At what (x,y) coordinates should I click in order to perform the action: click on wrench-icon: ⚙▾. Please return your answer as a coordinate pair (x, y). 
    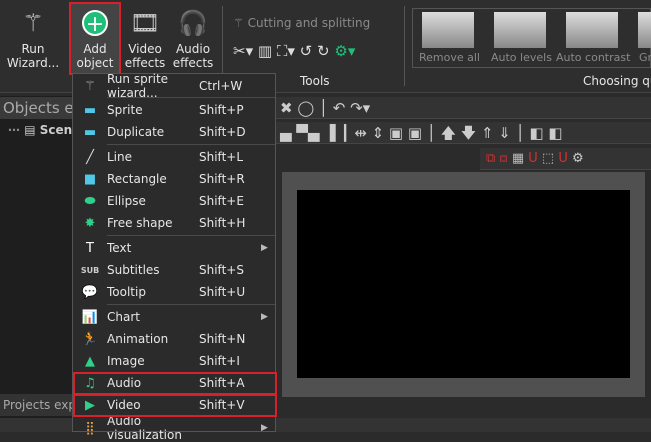
    Looking at the image, I should click on (344, 51).